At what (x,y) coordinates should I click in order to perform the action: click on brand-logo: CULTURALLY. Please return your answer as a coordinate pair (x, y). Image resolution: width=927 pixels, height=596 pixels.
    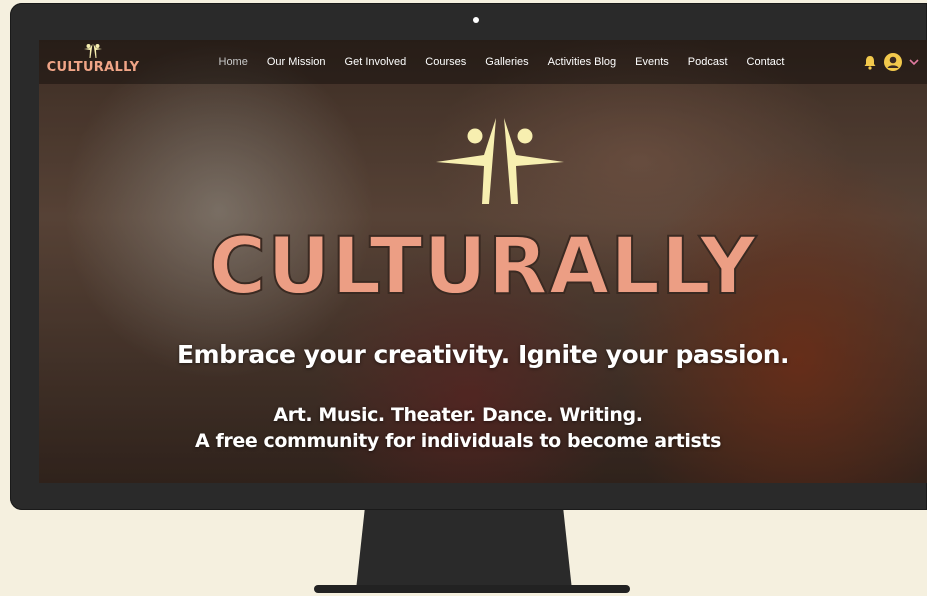
    Looking at the image, I should click on (93, 62).